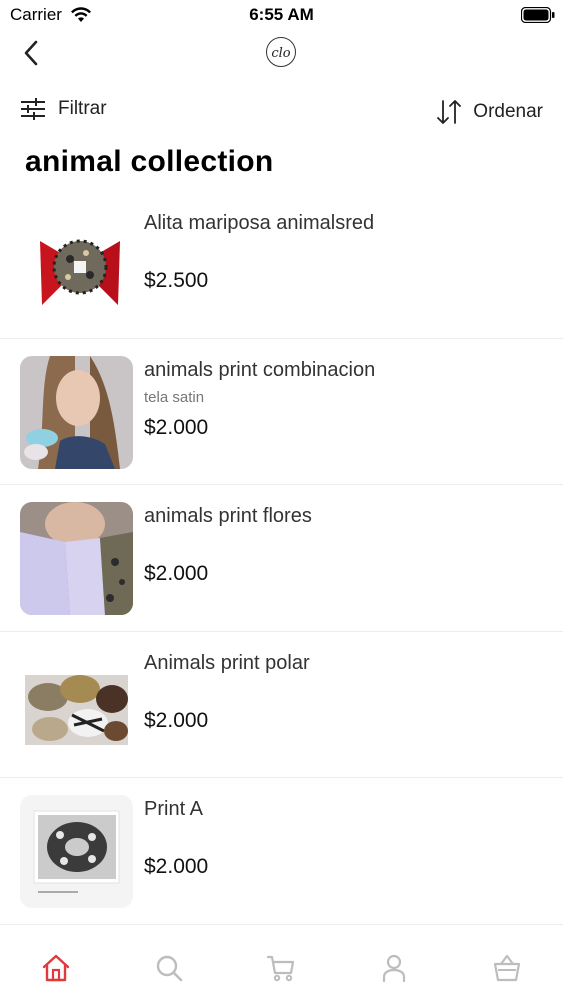 Image resolution: width=563 pixels, height=1000 pixels. What do you see at coordinates (538, 15) in the screenshot?
I see `battery-icon` at bounding box center [538, 15].